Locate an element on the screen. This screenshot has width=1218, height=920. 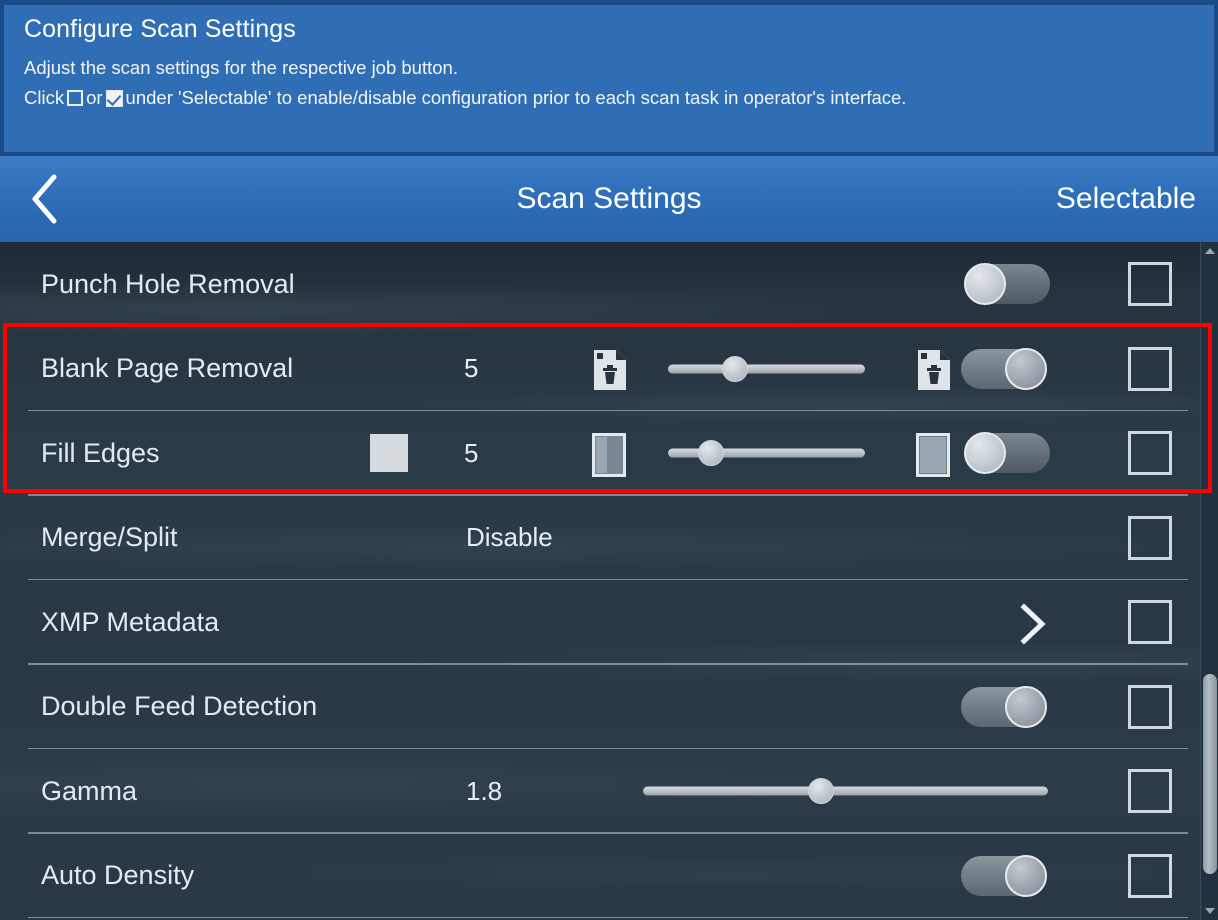
table-row: Gamma 1.8 is located at coordinates (600, 791).